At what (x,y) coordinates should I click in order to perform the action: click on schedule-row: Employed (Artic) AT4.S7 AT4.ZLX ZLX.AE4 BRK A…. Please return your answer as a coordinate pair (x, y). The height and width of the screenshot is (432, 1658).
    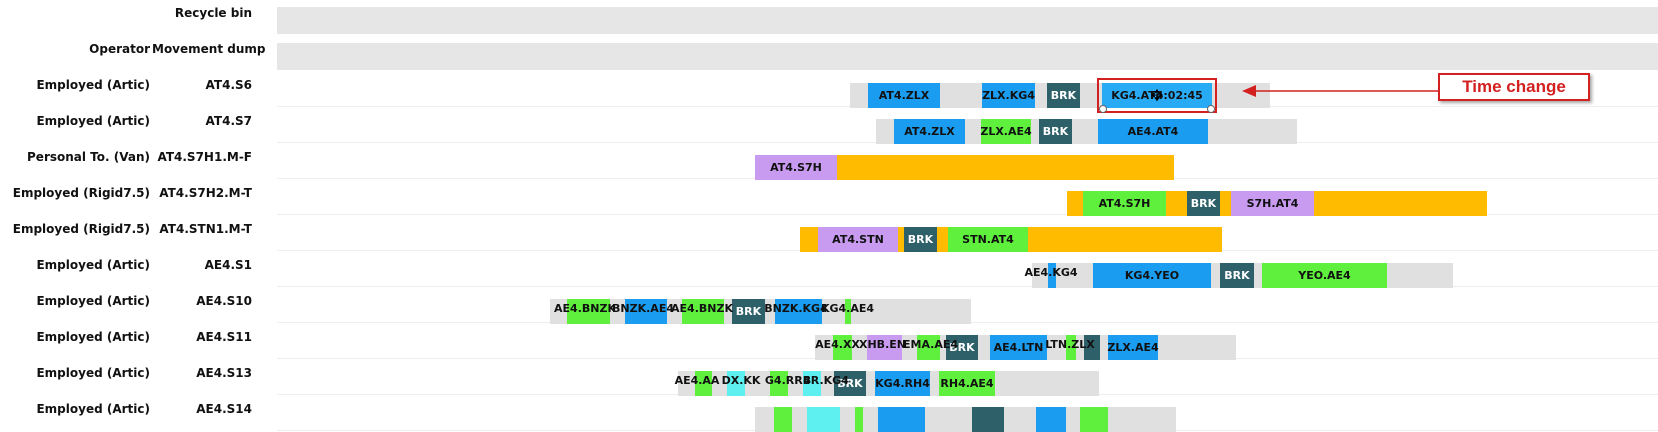
    Looking at the image, I should click on (829, 126).